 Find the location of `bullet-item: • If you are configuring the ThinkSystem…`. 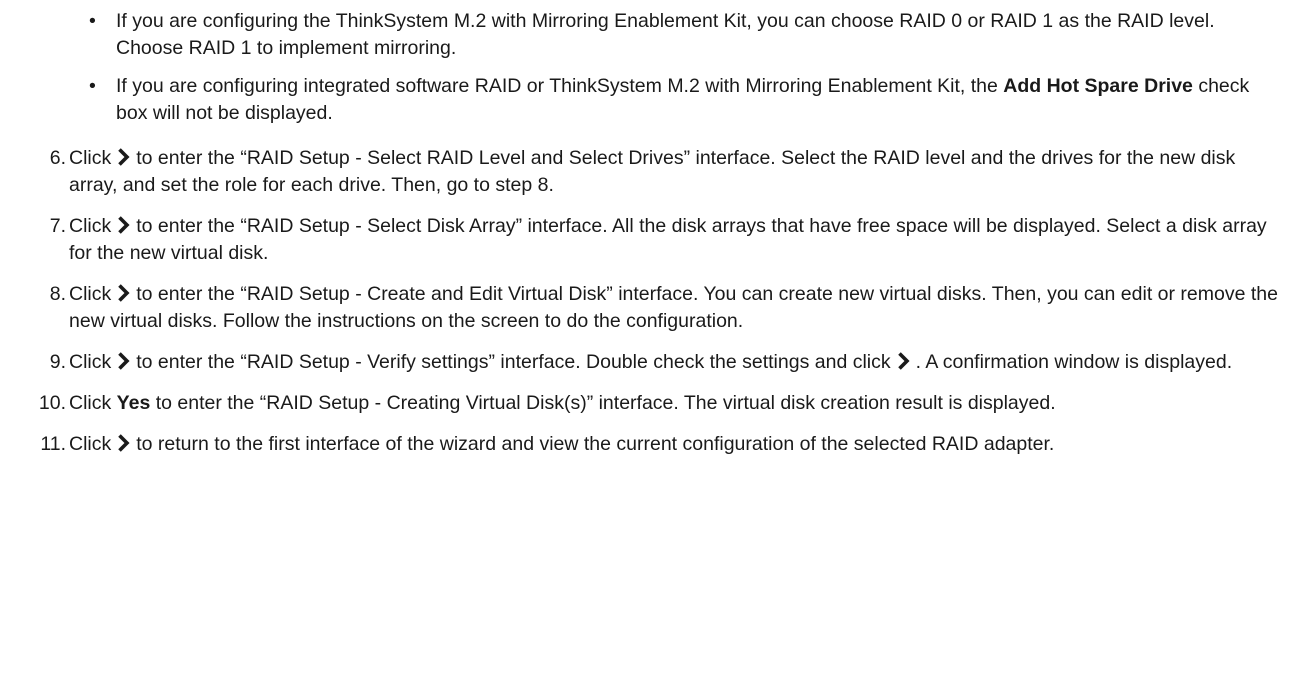

bullet-item: • If you are configuring the ThinkSystem… is located at coordinates (685, 35).